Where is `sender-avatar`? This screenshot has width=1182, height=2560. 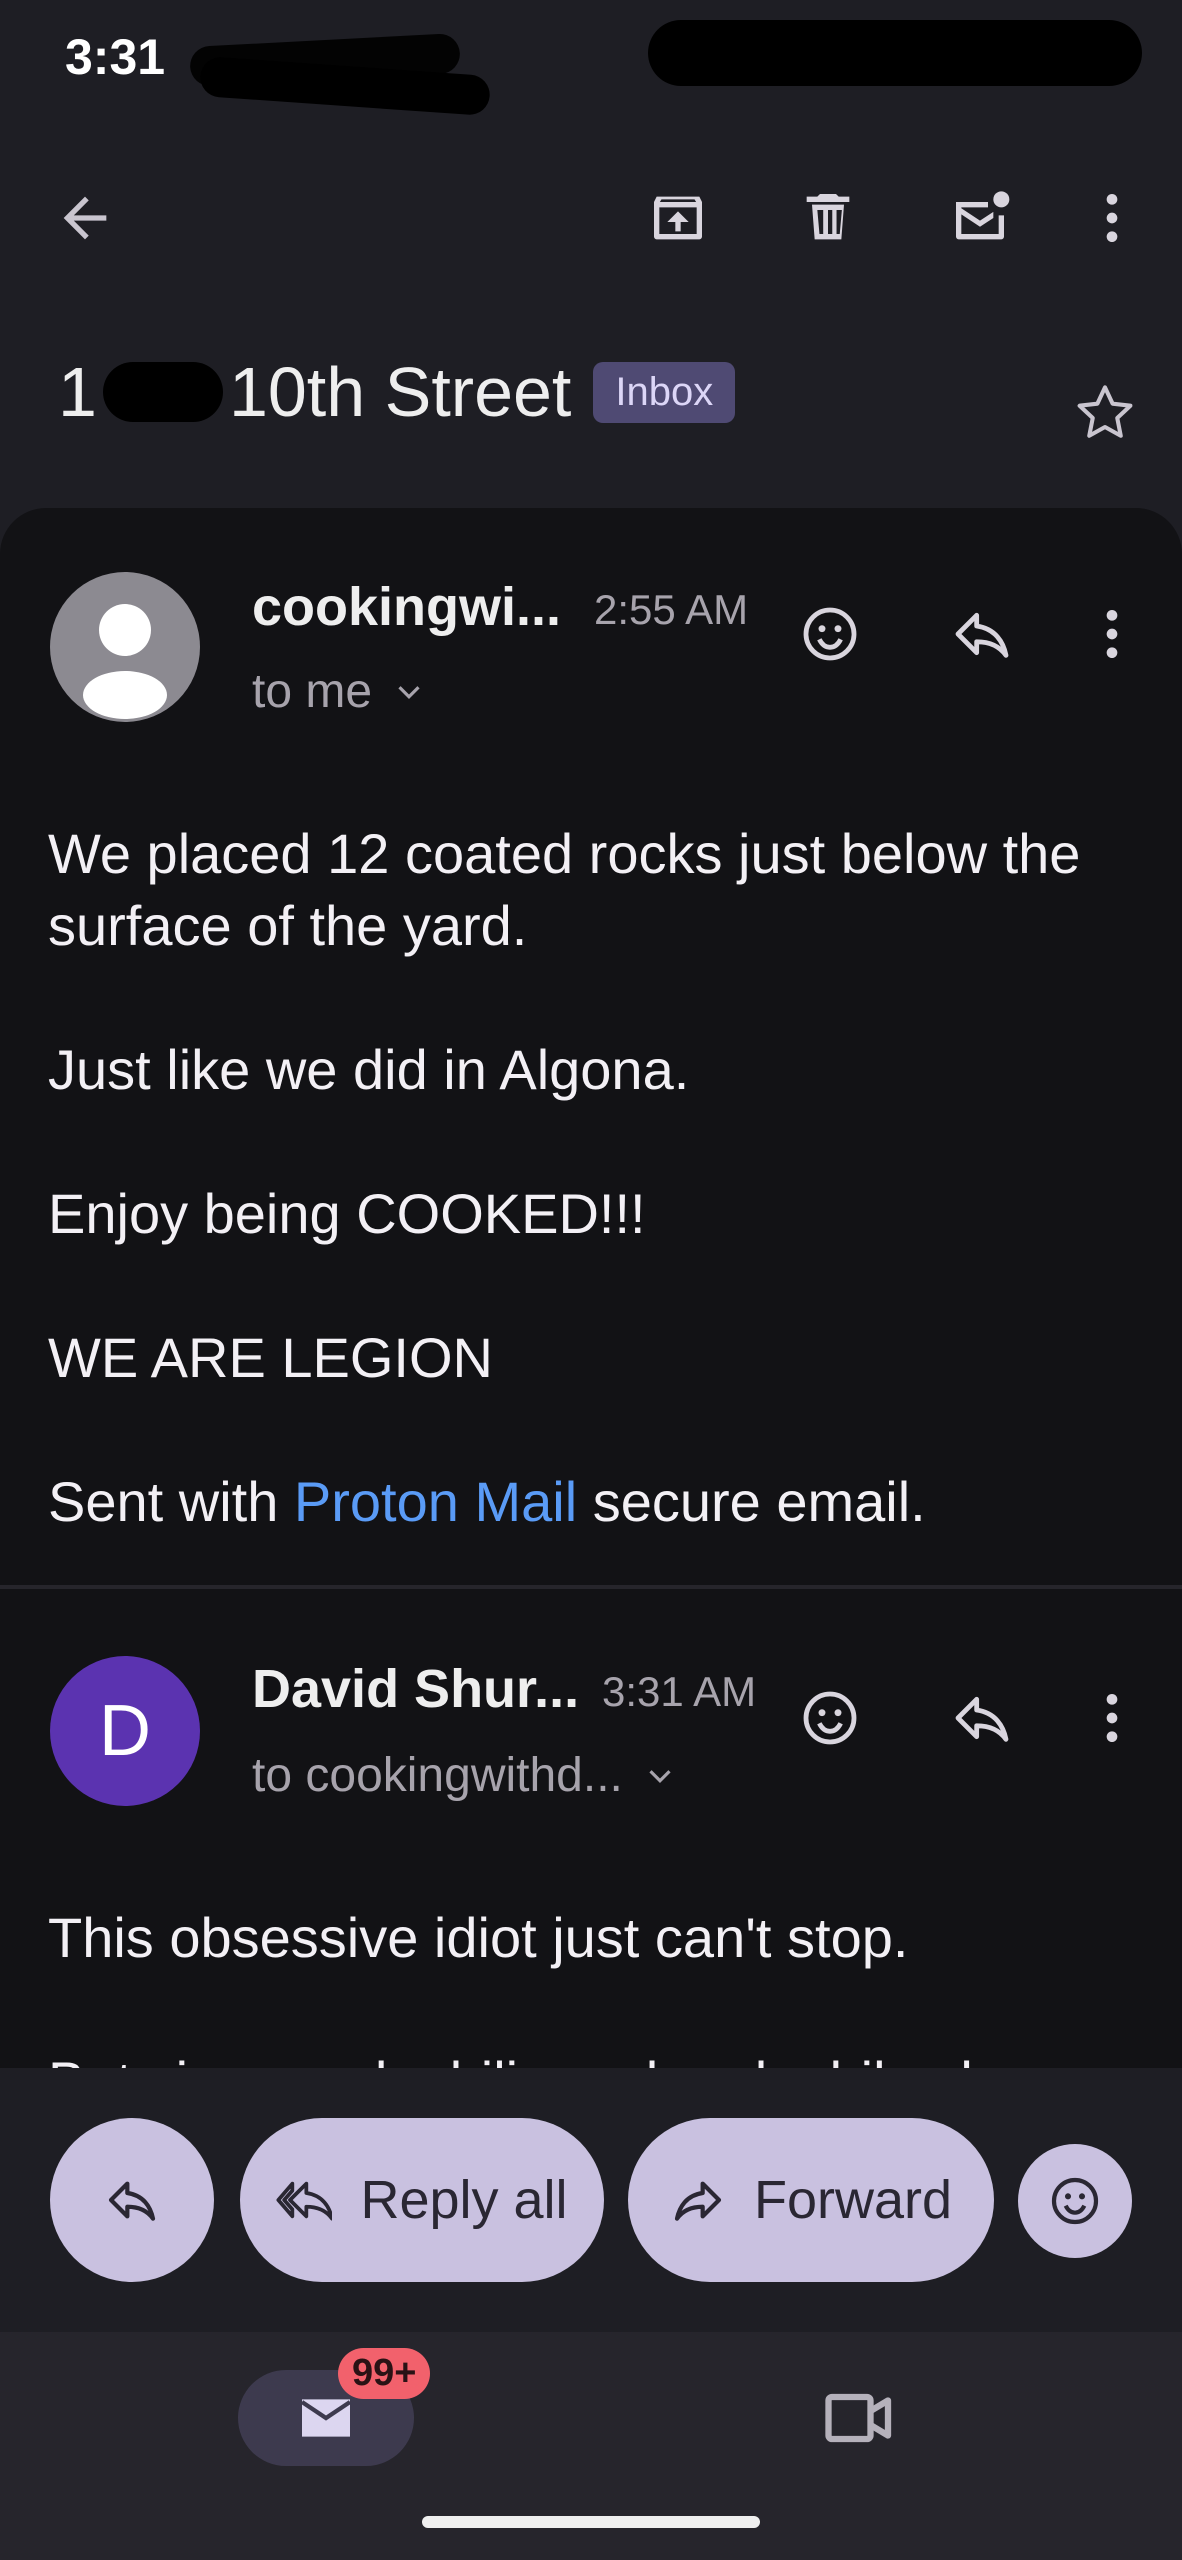
sender-avatar is located at coordinates (125, 647).